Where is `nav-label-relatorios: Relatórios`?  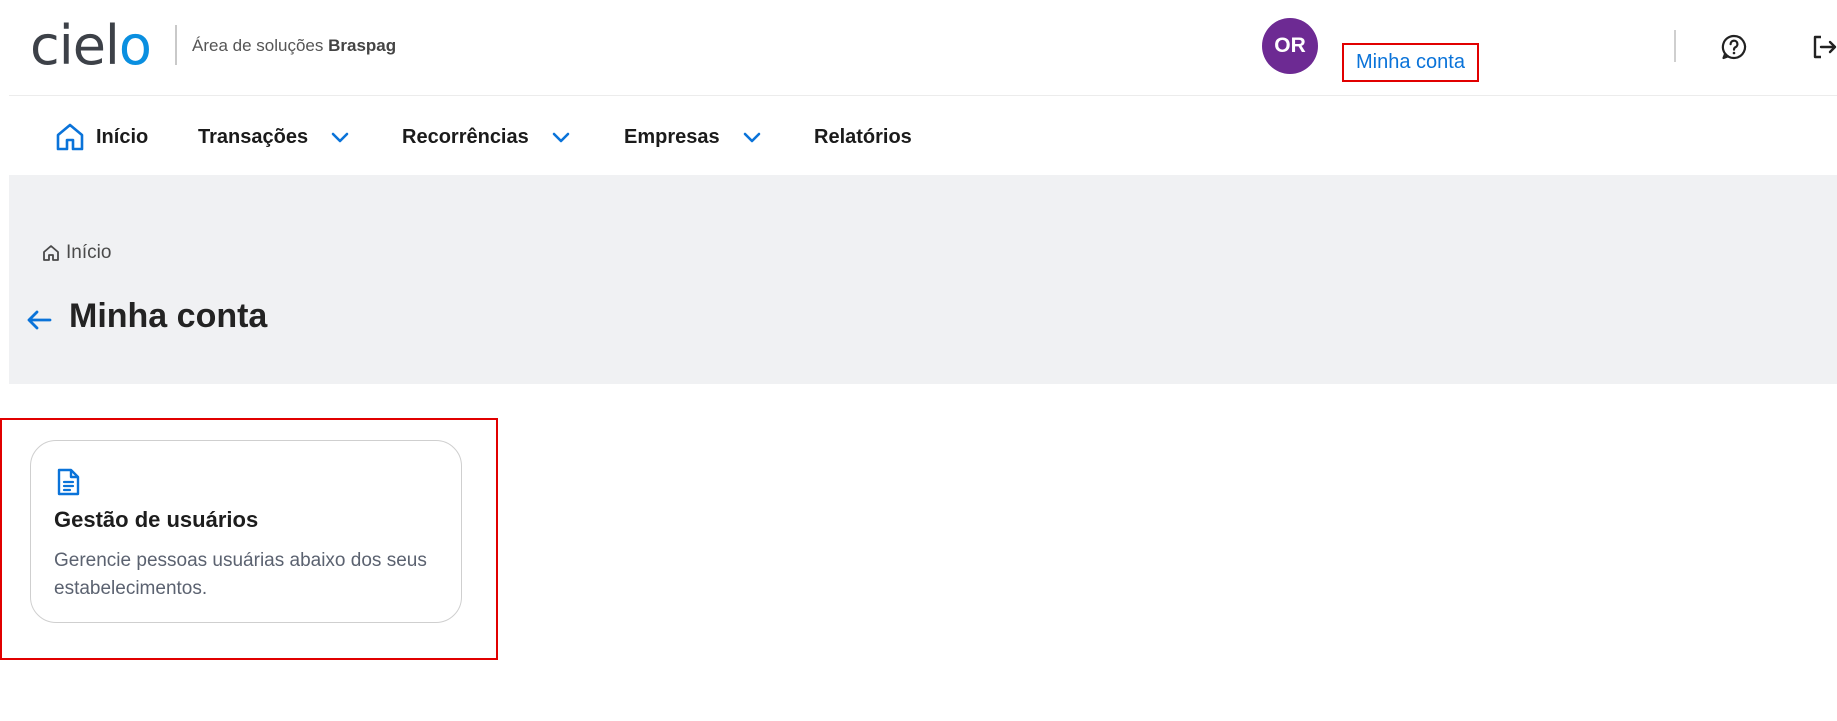
nav-label-relatorios: Relatórios is located at coordinates (863, 136).